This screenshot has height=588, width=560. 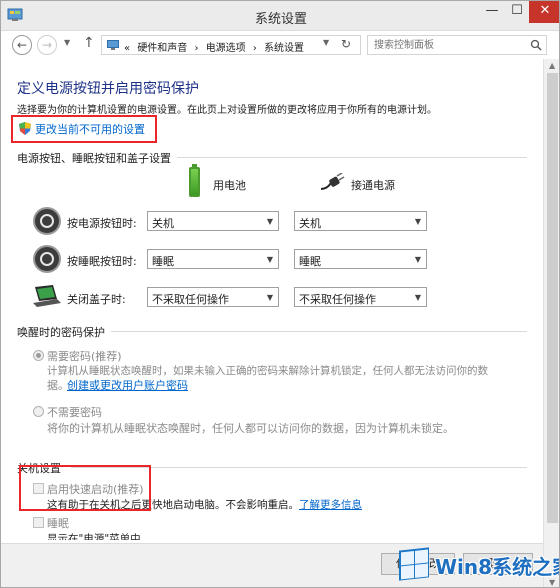 What do you see at coordinates (194, 182) in the screenshot?
I see `battery-icon` at bounding box center [194, 182].